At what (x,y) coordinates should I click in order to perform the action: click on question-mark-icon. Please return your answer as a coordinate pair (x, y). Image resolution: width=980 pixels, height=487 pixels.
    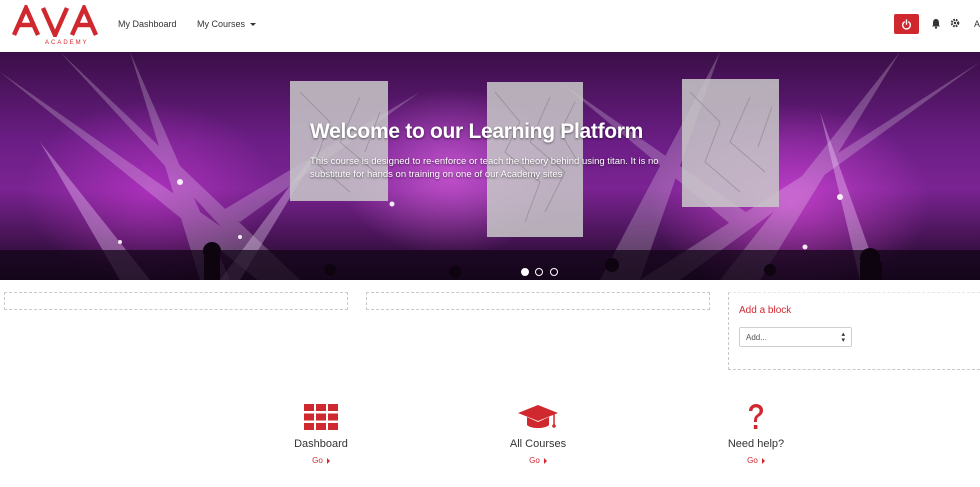
    Looking at the image, I should click on (756, 417).